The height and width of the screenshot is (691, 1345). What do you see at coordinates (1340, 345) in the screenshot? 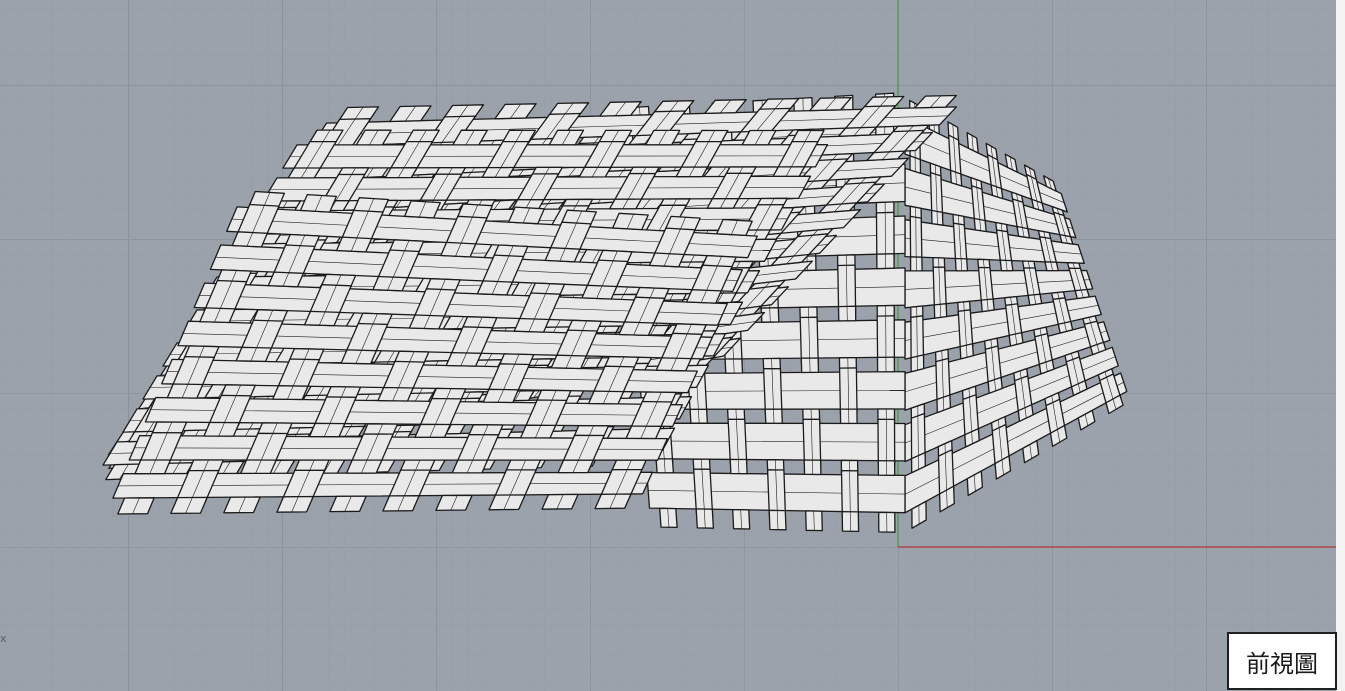
I see `viewport-right-border` at bounding box center [1340, 345].